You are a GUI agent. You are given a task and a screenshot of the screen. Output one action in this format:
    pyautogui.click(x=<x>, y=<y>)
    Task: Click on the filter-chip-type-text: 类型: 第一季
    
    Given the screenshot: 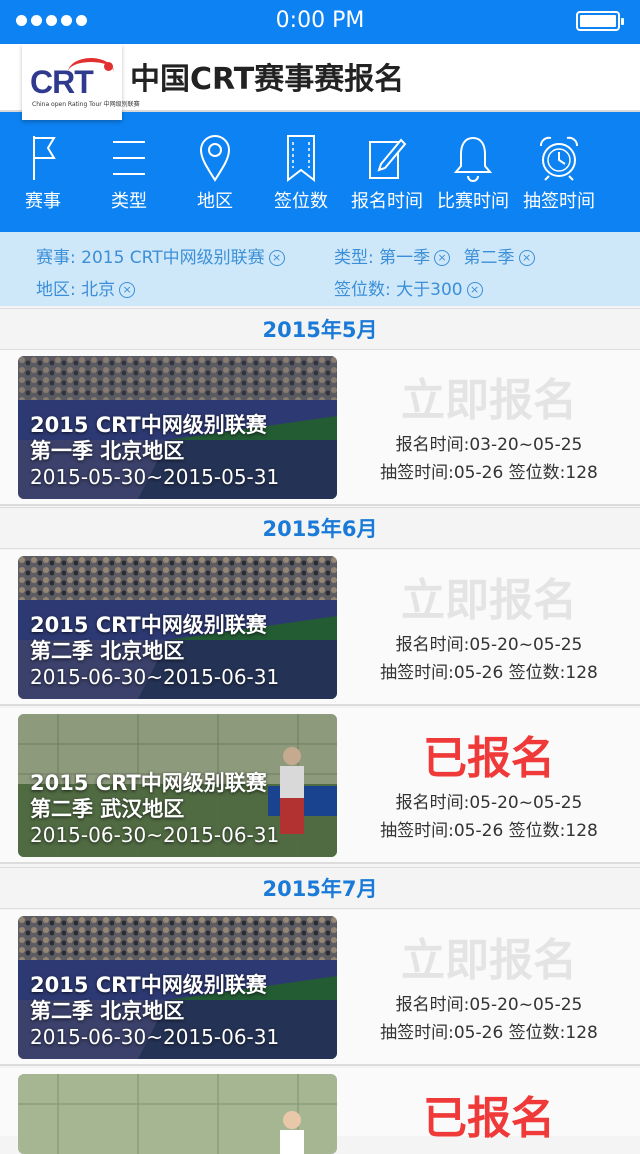 What is the action you would take?
    pyautogui.click(x=382, y=258)
    